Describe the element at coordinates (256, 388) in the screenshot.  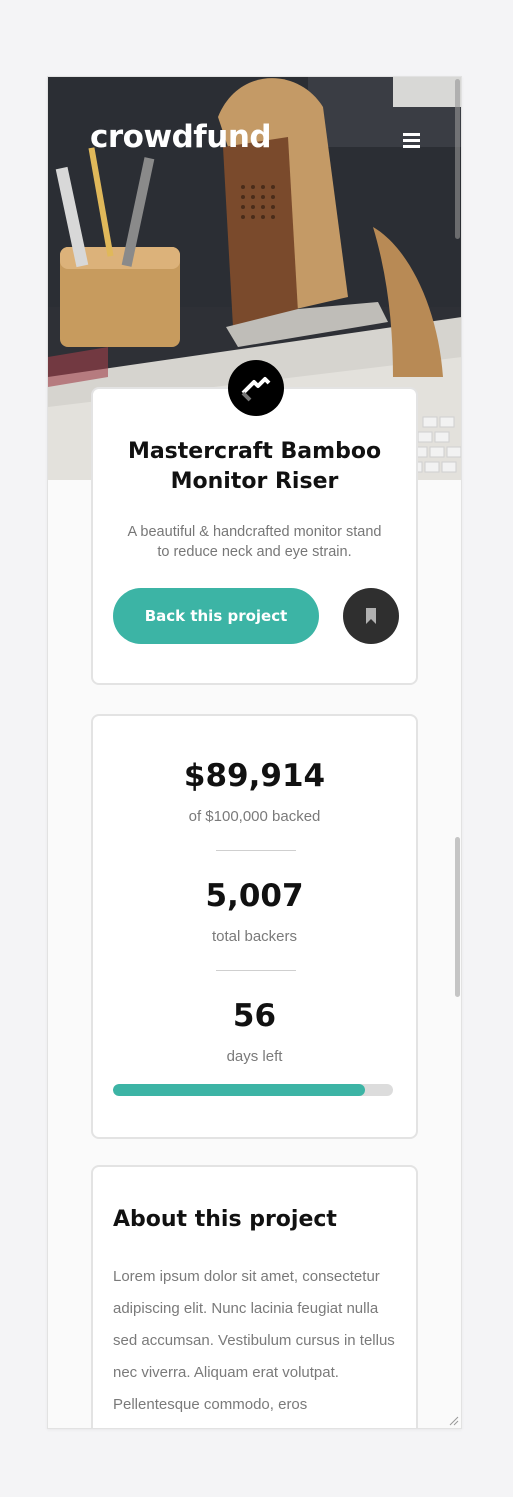
I see `mastercraft-logo-icon` at that location.